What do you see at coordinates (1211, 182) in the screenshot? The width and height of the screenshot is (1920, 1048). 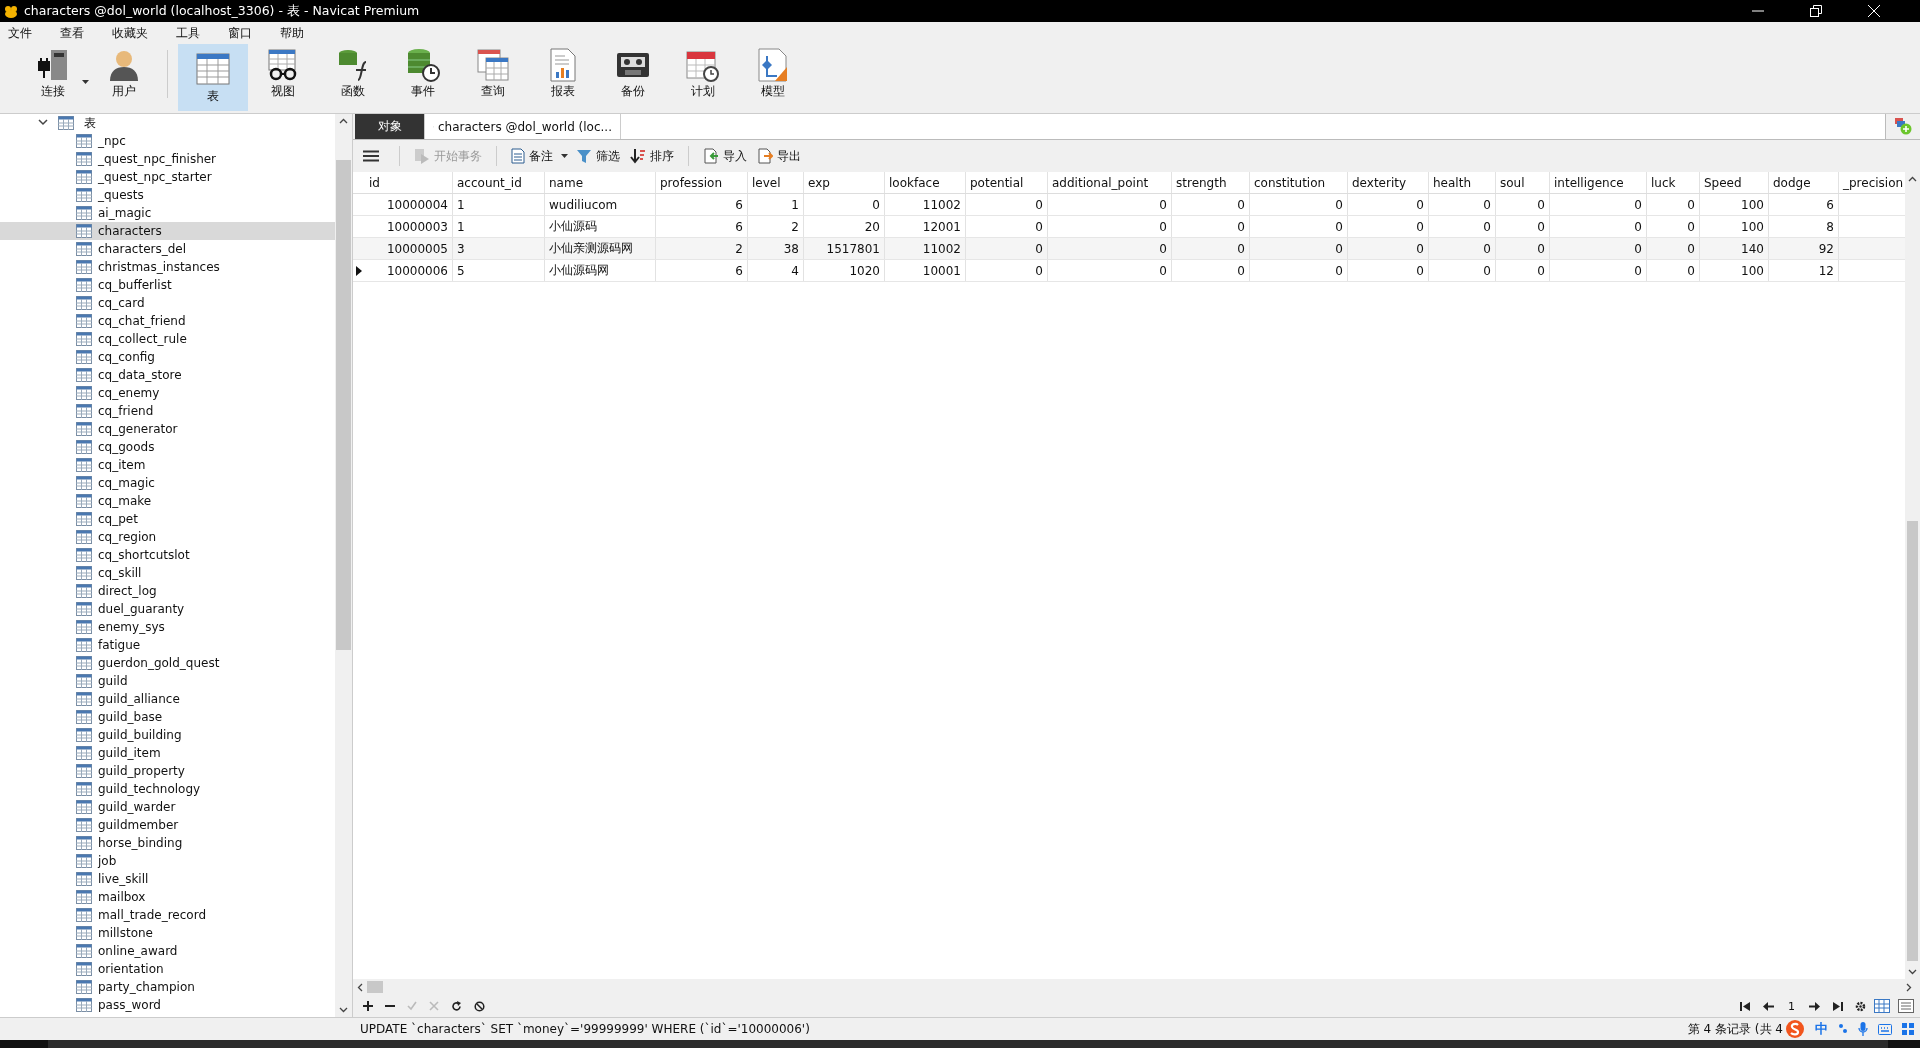 I see `column-header: strength` at bounding box center [1211, 182].